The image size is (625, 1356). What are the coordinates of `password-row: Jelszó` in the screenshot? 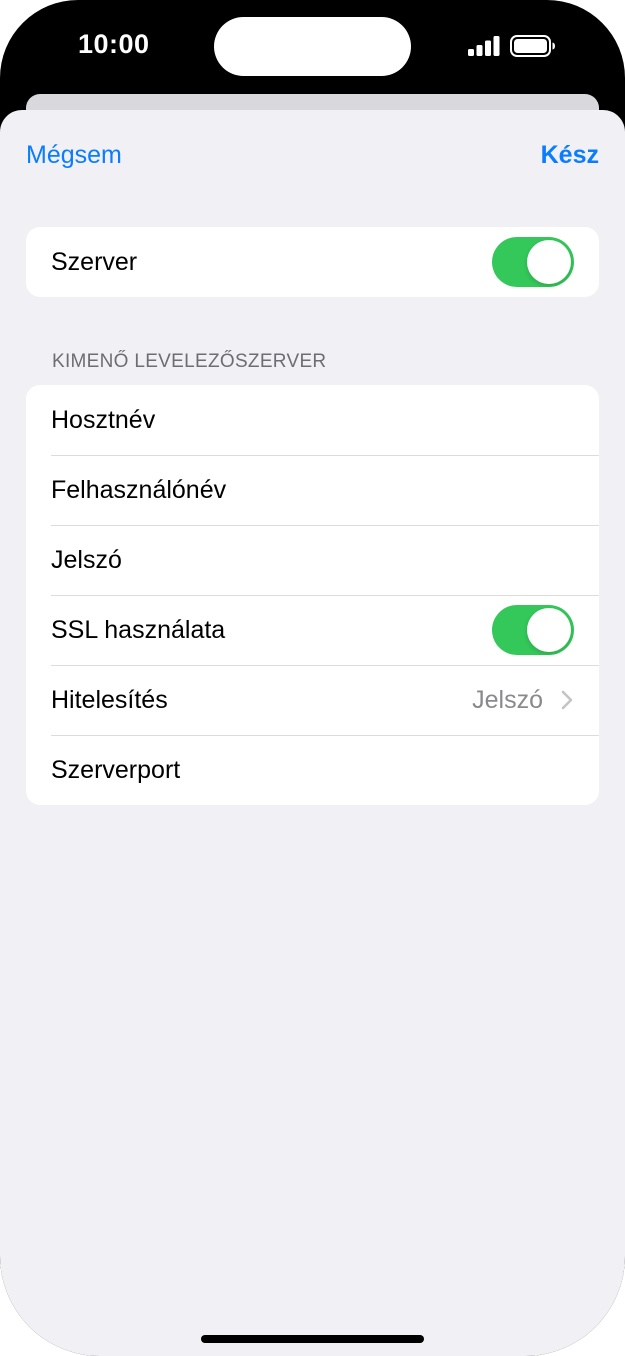 It's located at (312, 560).